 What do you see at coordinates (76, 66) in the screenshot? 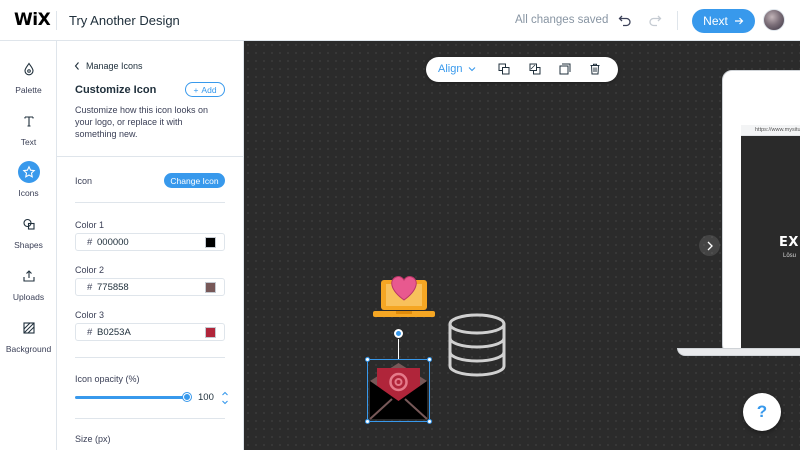
I see `chevron-left-icon` at bounding box center [76, 66].